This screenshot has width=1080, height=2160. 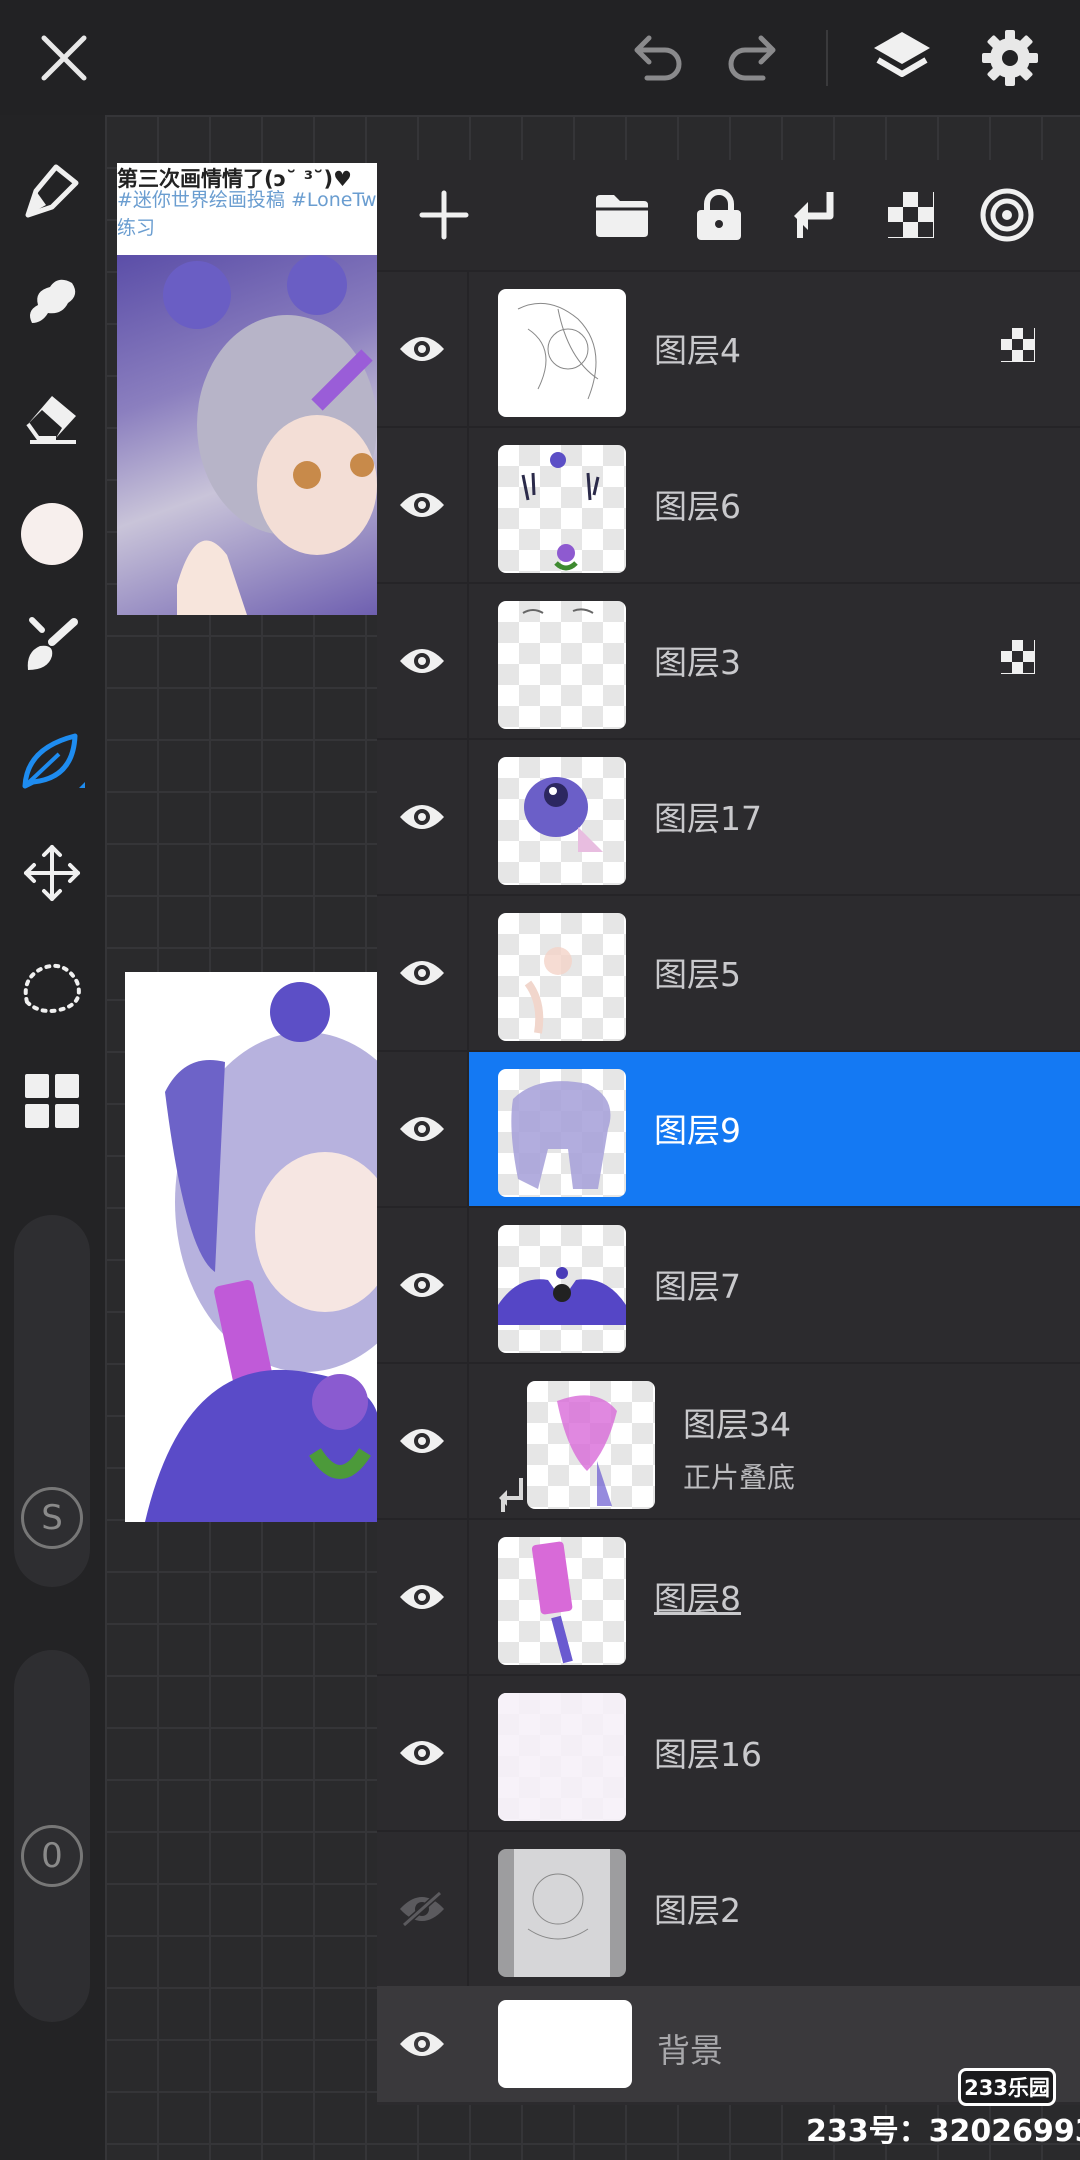 What do you see at coordinates (943, 2131) in the screenshot?
I see `watermark-id: 233号：320269934` at bounding box center [943, 2131].